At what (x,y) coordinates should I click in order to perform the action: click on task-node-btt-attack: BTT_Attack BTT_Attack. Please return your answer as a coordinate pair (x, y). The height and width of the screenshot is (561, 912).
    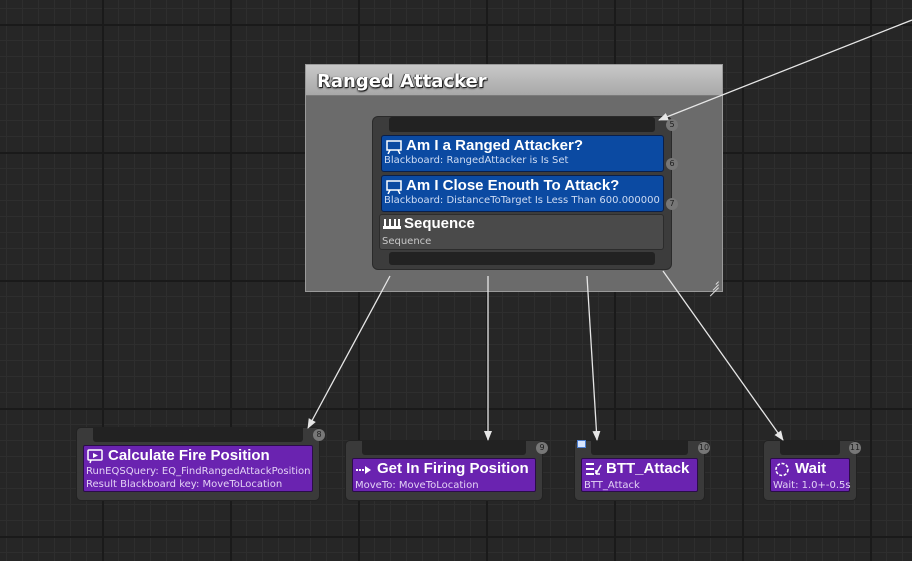
    Looking at the image, I should click on (639, 470).